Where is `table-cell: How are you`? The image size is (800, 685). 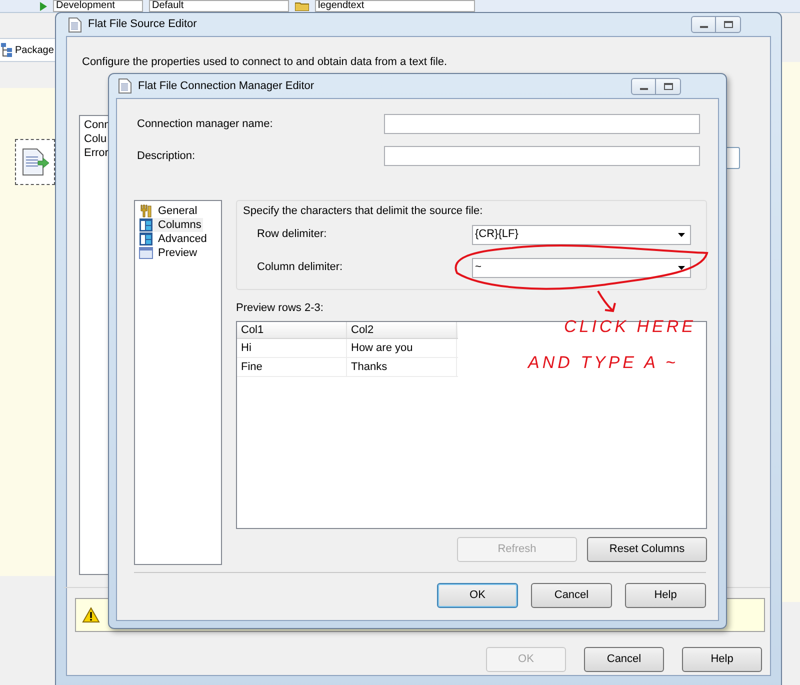
table-cell: How are you is located at coordinates (402, 347).